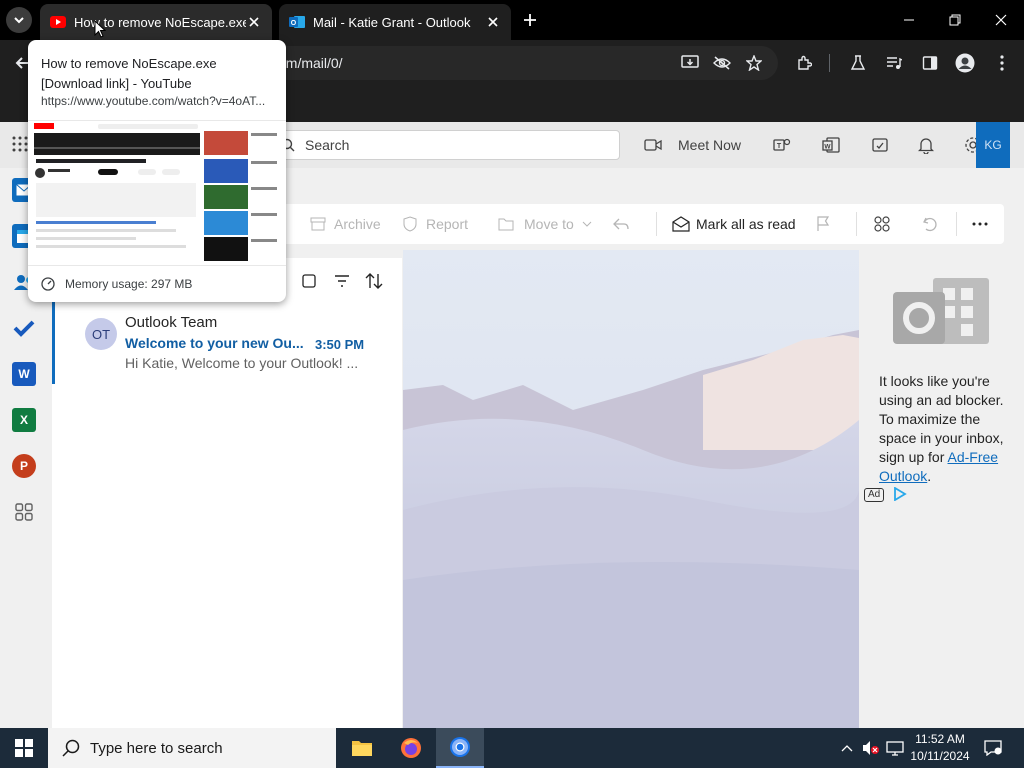  Describe the element at coordinates (847, 748) in the screenshot. I see `chevron-up-icon` at that location.